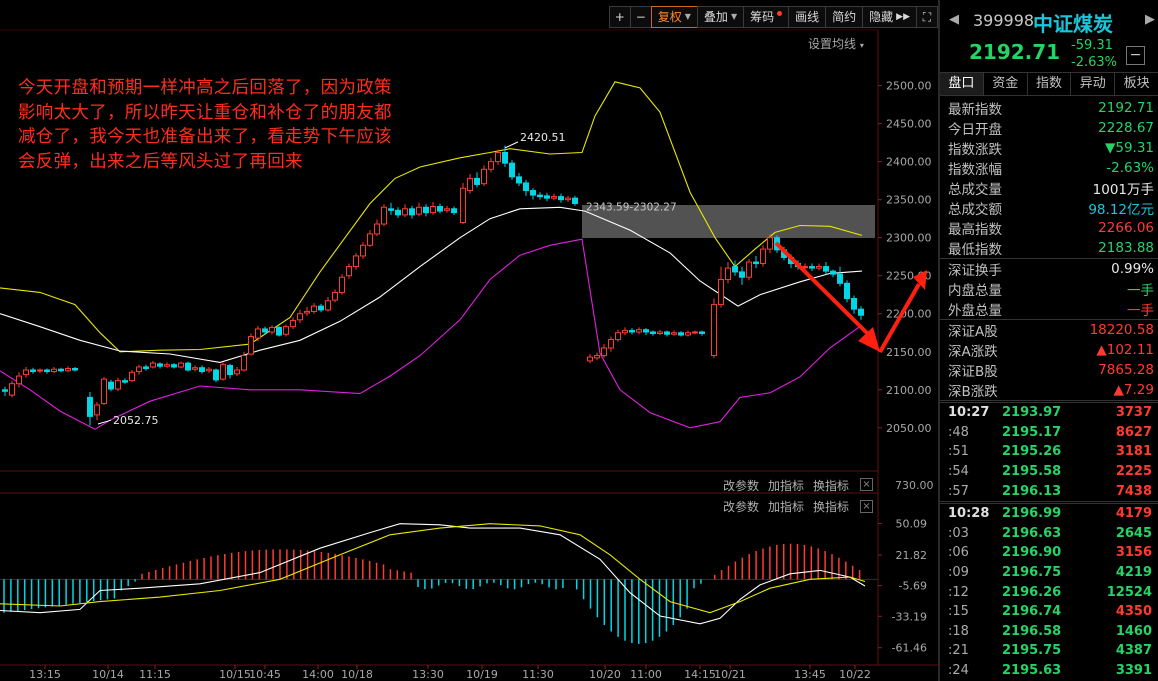 The width and height of the screenshot is (1158, 681). I want to click on tick-row: 10:28 2196.99 4179, so click(1049, 514).